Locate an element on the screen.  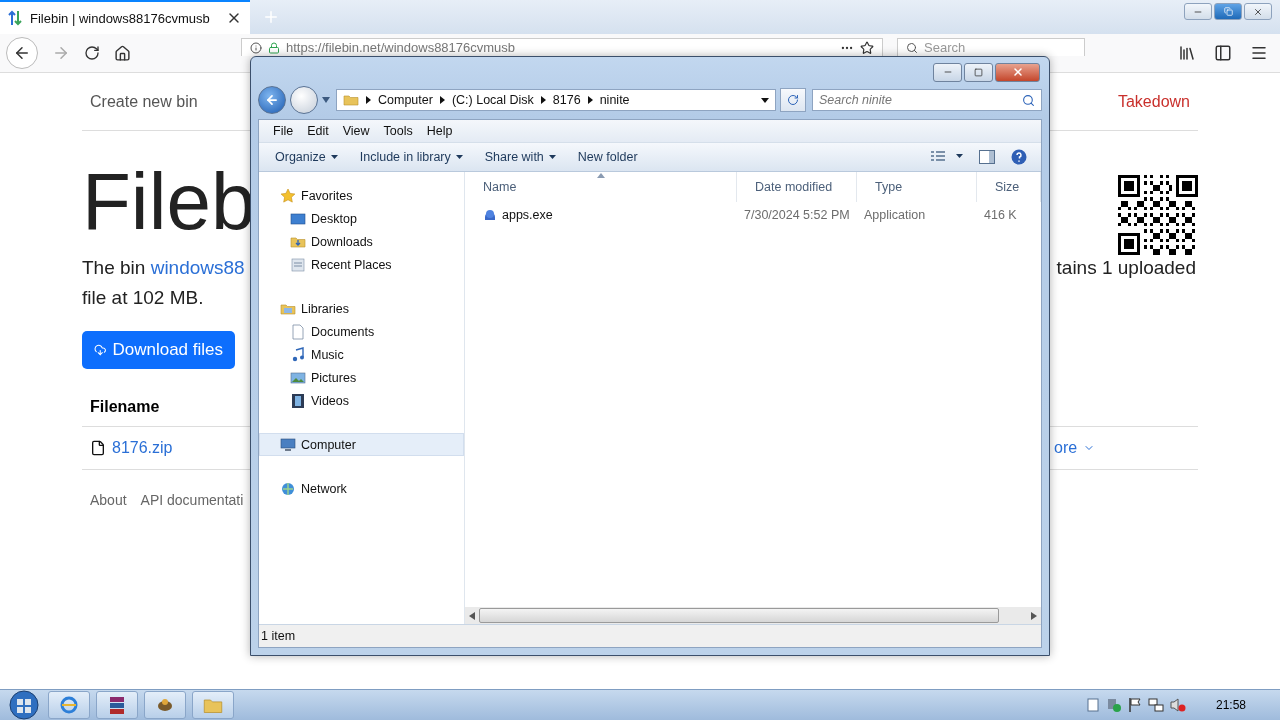
library-icon is located at coordinates (1187, 53).